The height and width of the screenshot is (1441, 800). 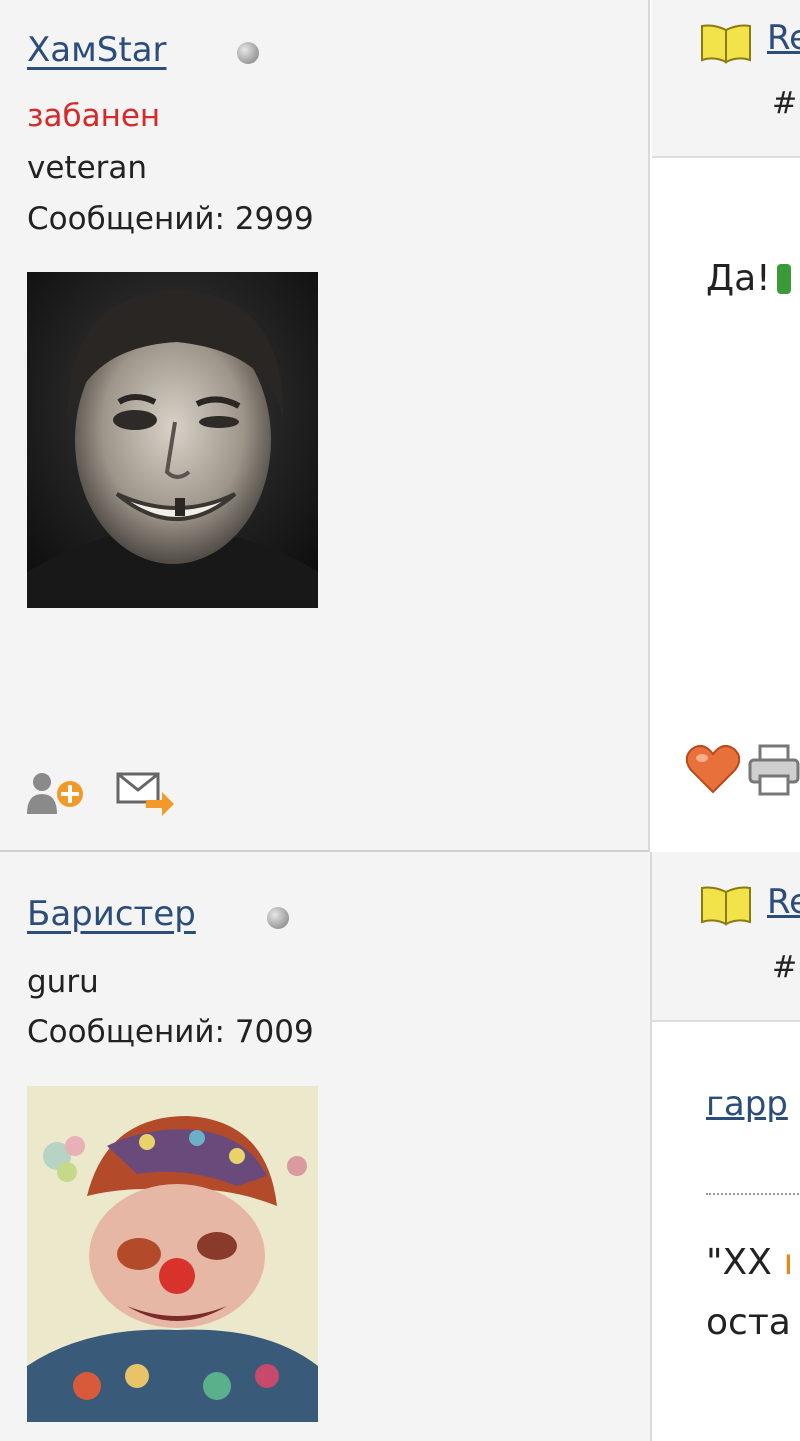 What do you see at coordinates (748, 1322) in the screenshot?
I see `signature-line-2: оста` at bounding box center [748, 1322].